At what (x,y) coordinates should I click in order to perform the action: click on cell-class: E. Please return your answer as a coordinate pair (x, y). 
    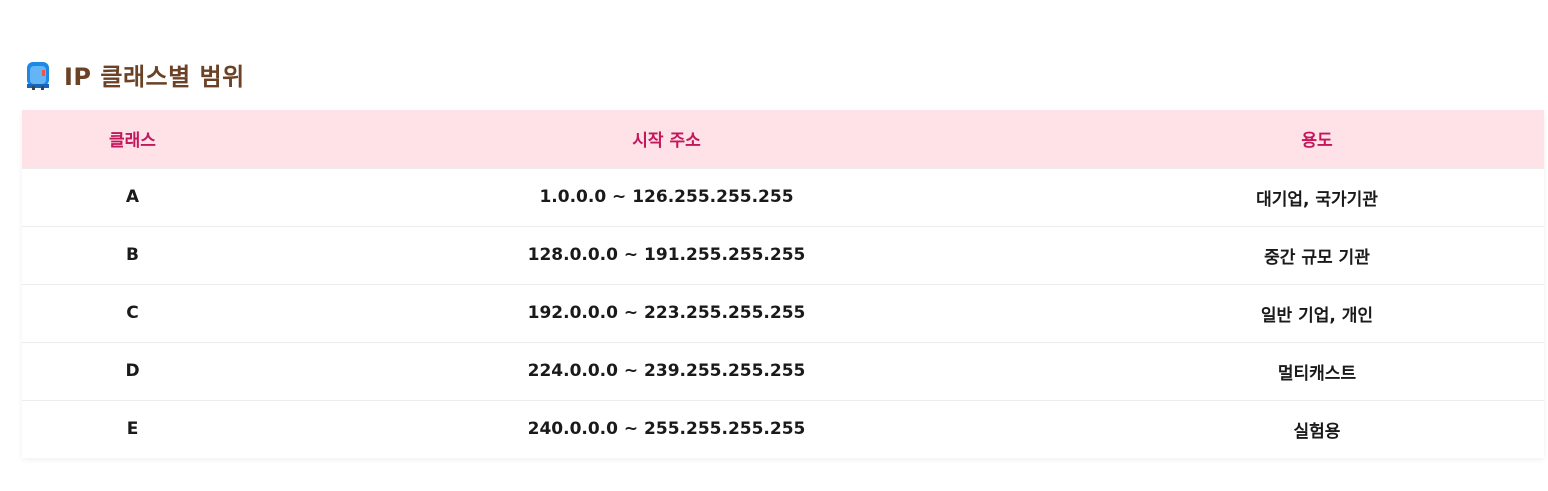
    Looking at the image, I should click on (132, 429).